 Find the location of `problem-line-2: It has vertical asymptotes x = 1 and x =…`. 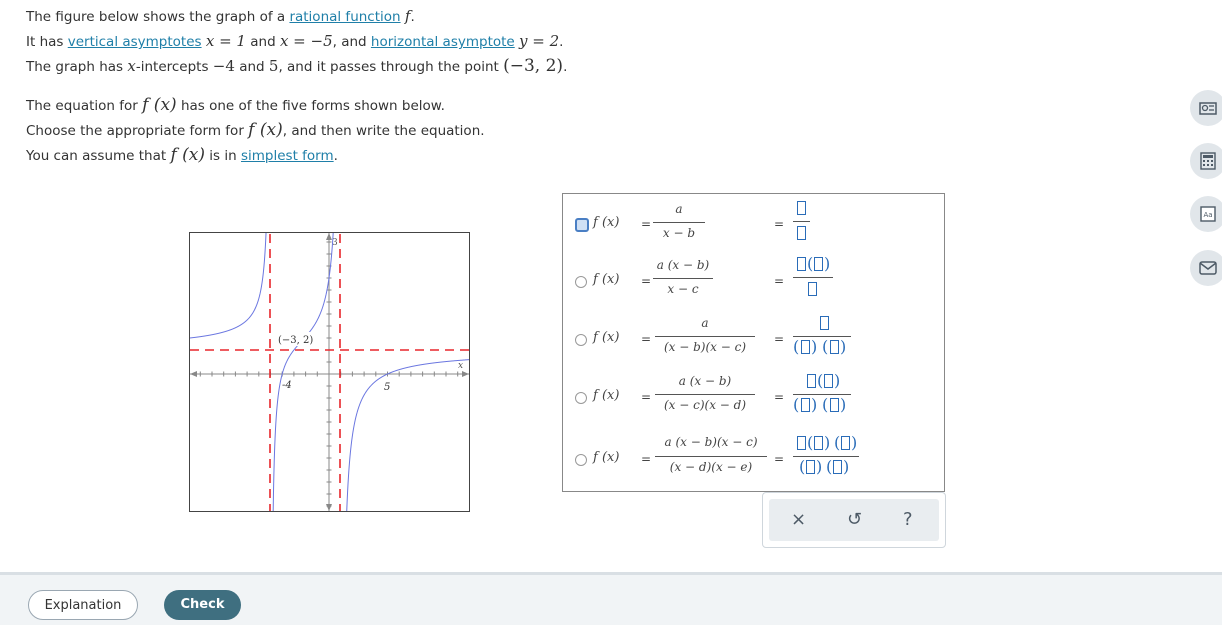

problem-line-2: It has vertical asymptotes x = 1 and x =… is located at coordinates (295, 41).